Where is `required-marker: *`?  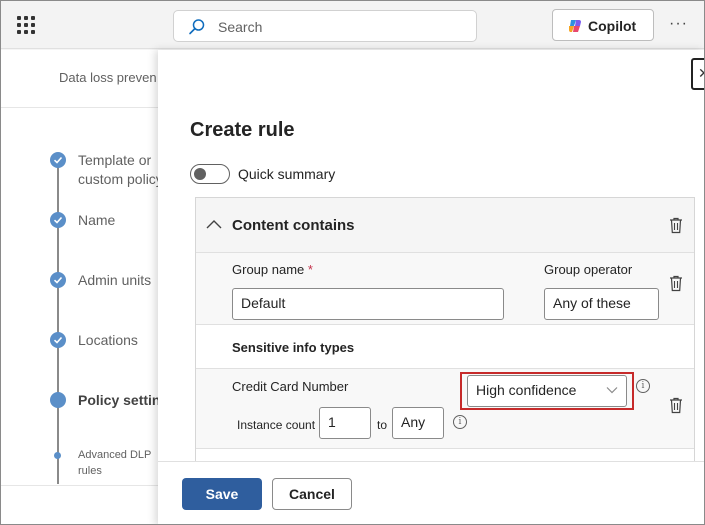
required-marker: * is located at coordinates (310, 269).